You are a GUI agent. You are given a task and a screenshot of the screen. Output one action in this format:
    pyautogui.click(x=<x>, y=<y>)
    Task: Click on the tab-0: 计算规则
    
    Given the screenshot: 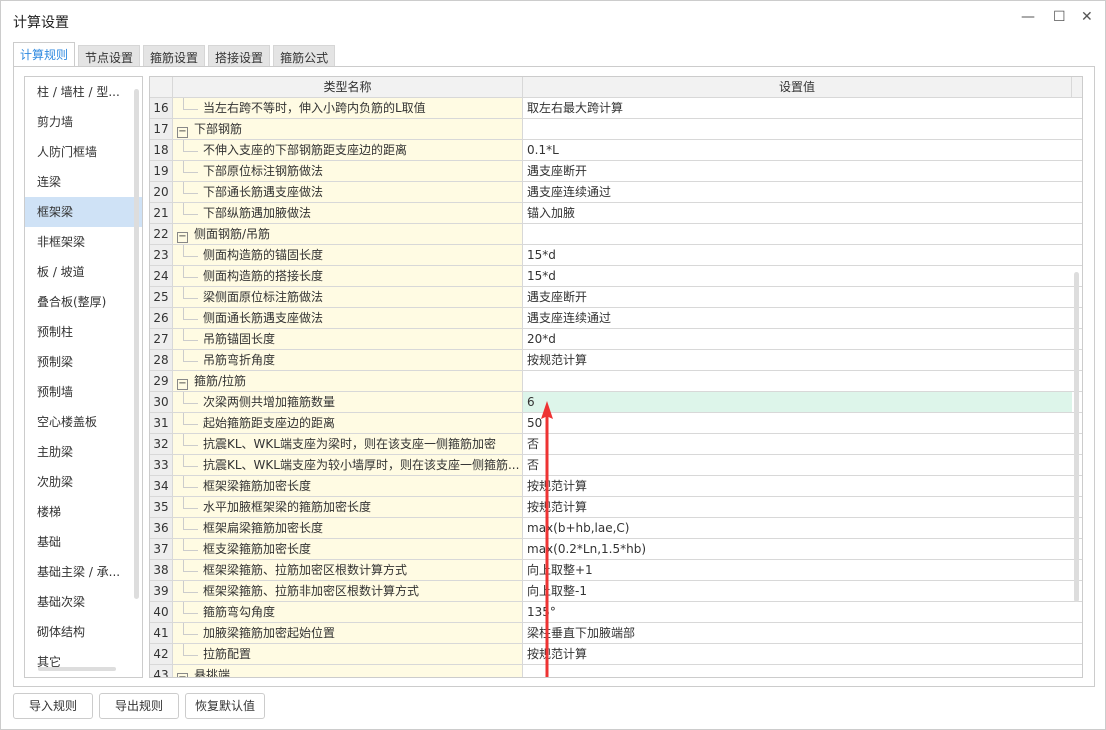 What is the action you would take?
    pyautogui.click(x=44, y=54)
    